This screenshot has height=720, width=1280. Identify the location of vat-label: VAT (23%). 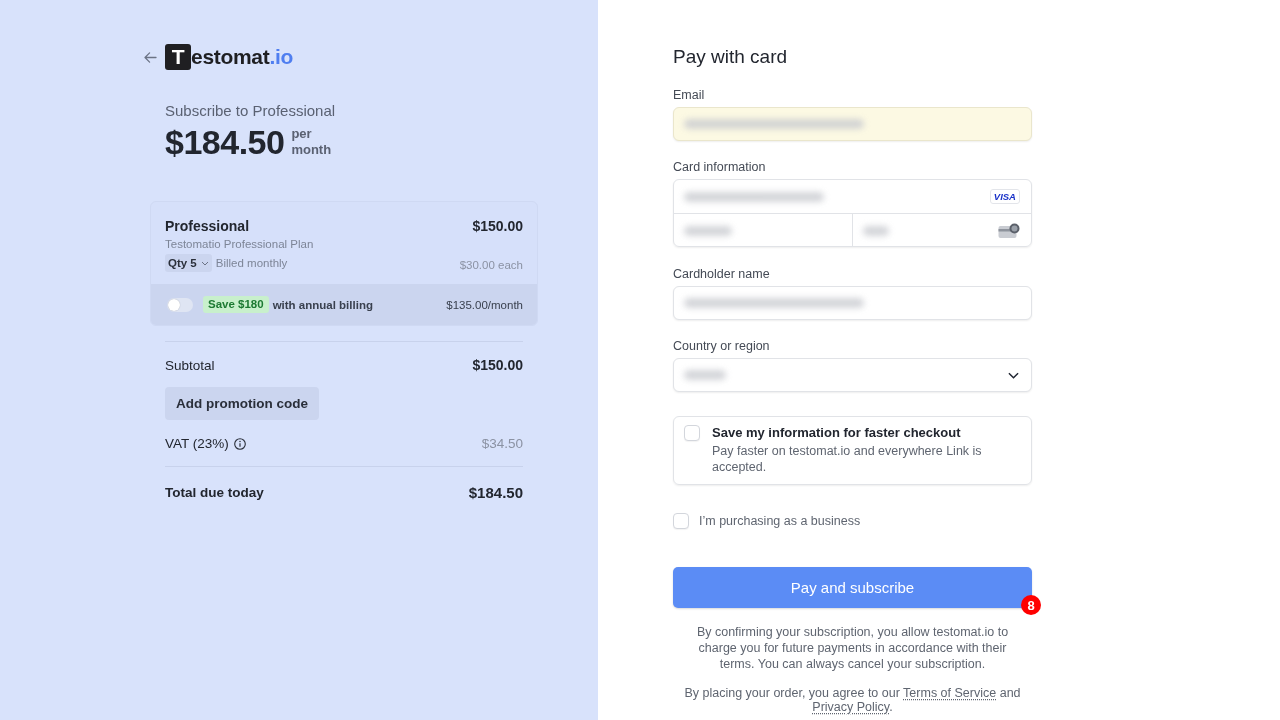
(197, 443).